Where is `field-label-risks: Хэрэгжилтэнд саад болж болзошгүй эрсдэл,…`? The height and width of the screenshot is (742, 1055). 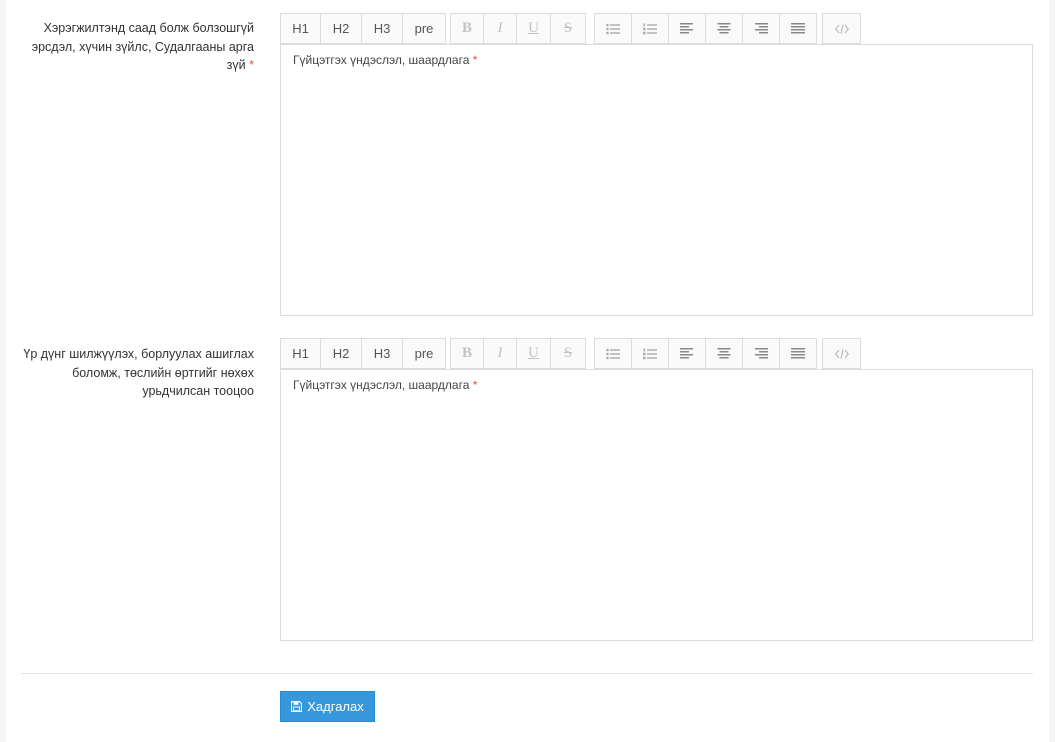 field-label-risks: Хэрэгжилтэнд саад болж болзошгүй эрсдэл,… is located at coordinates (136, 47).